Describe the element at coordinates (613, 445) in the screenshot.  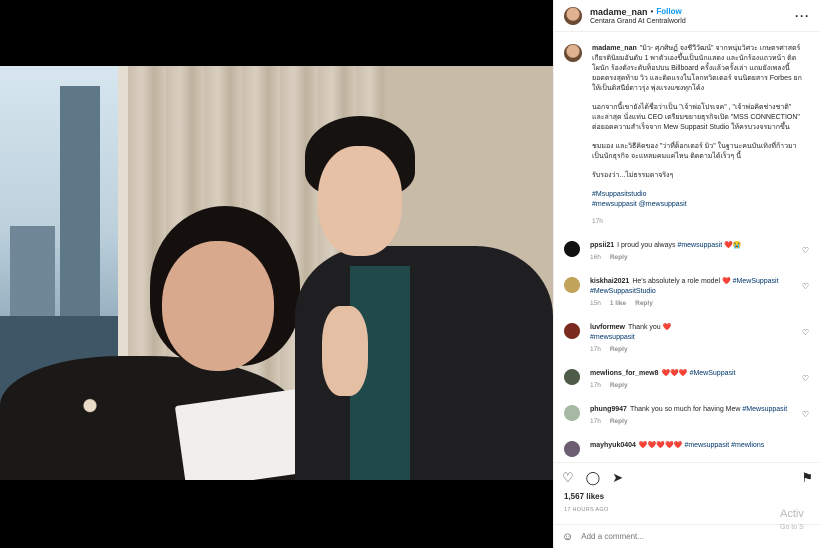
I see `comment-username: mayhyuk0404` at that location.